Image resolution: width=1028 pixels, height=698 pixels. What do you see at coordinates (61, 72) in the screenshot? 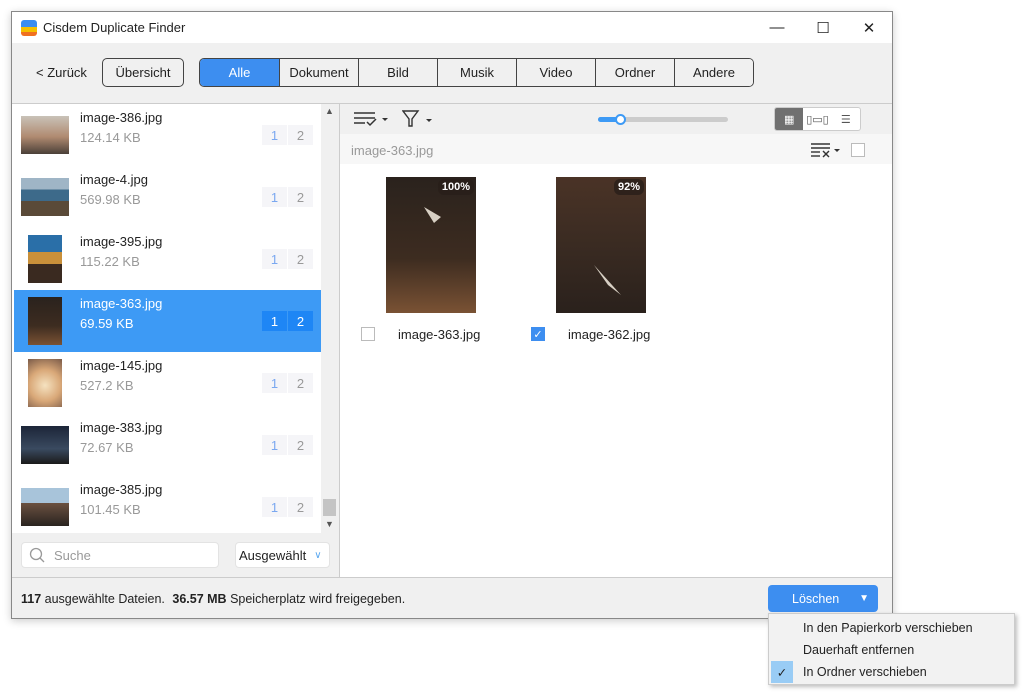
I see `back-button: < Zurück` at bounding box center [61, 72].